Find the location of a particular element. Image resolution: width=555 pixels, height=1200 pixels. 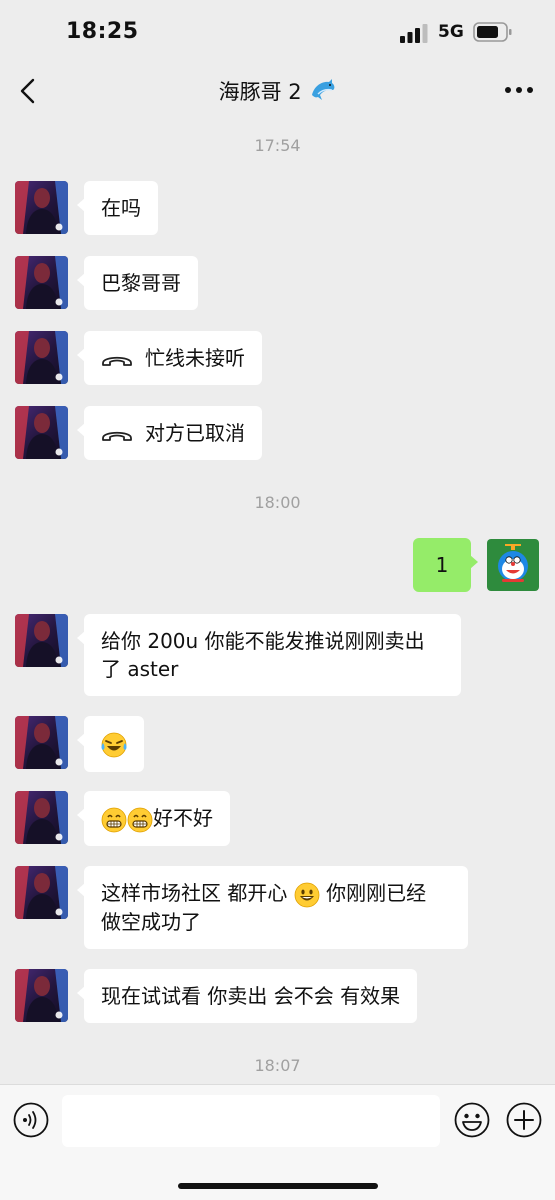

message-text: 巴黎哥哥 is located at coordinates (141, 283).